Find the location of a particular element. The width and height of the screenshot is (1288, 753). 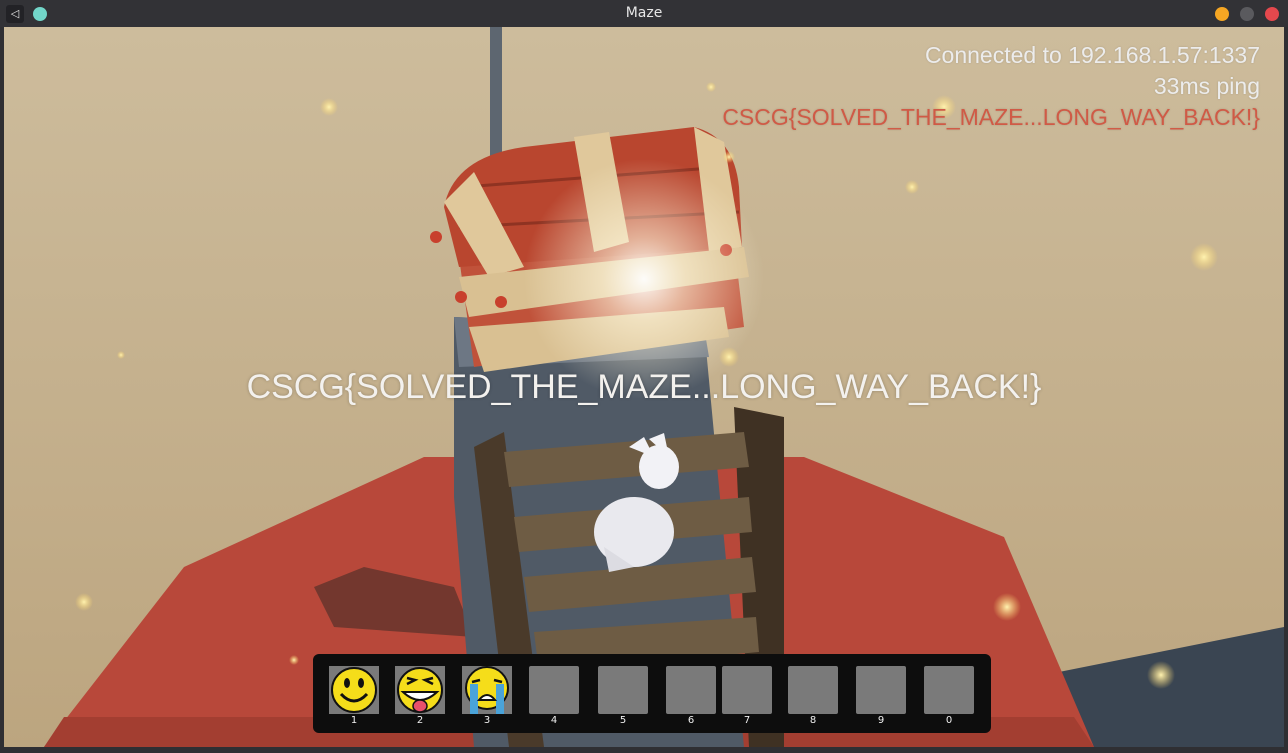

hotbar-key-7: 7 is located at coordinates (747, 720).